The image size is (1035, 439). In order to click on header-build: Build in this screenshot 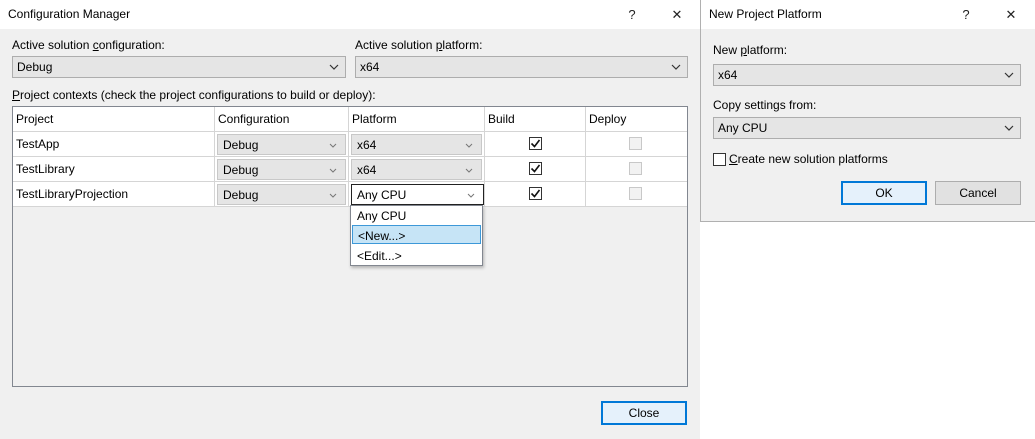, I will do `click(535, 119)`.